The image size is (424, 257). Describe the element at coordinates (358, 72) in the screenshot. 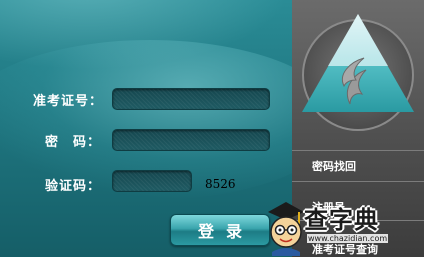

I see `school-logo-icon` at that location.